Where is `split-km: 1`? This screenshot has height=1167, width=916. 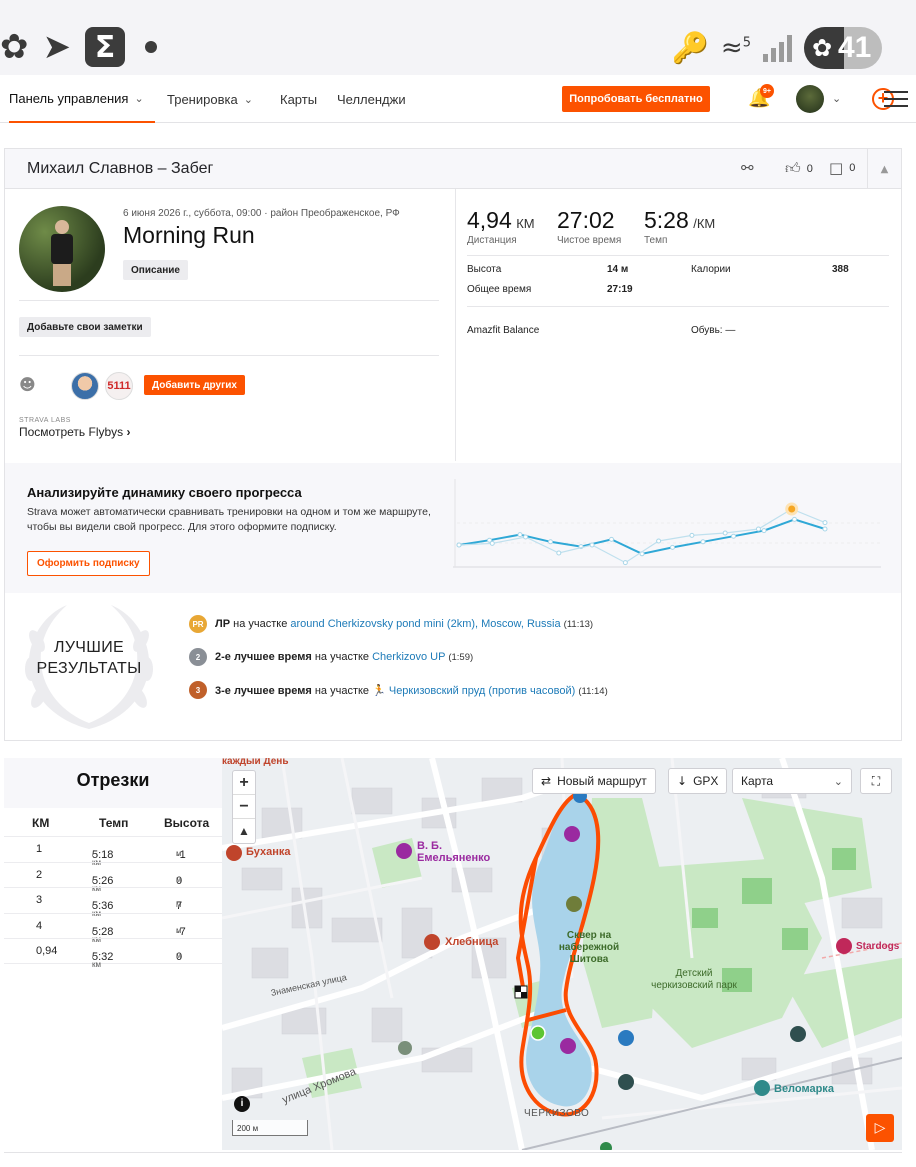 split-km: 1 is located at coordinates (39, 849).